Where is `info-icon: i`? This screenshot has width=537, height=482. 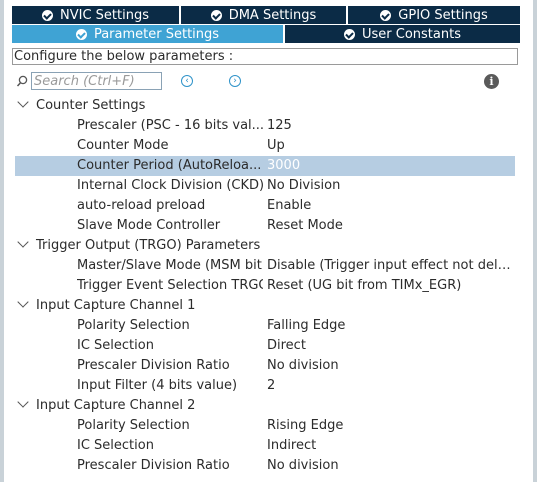
info-icon: i is located at coordinates (491, 81).